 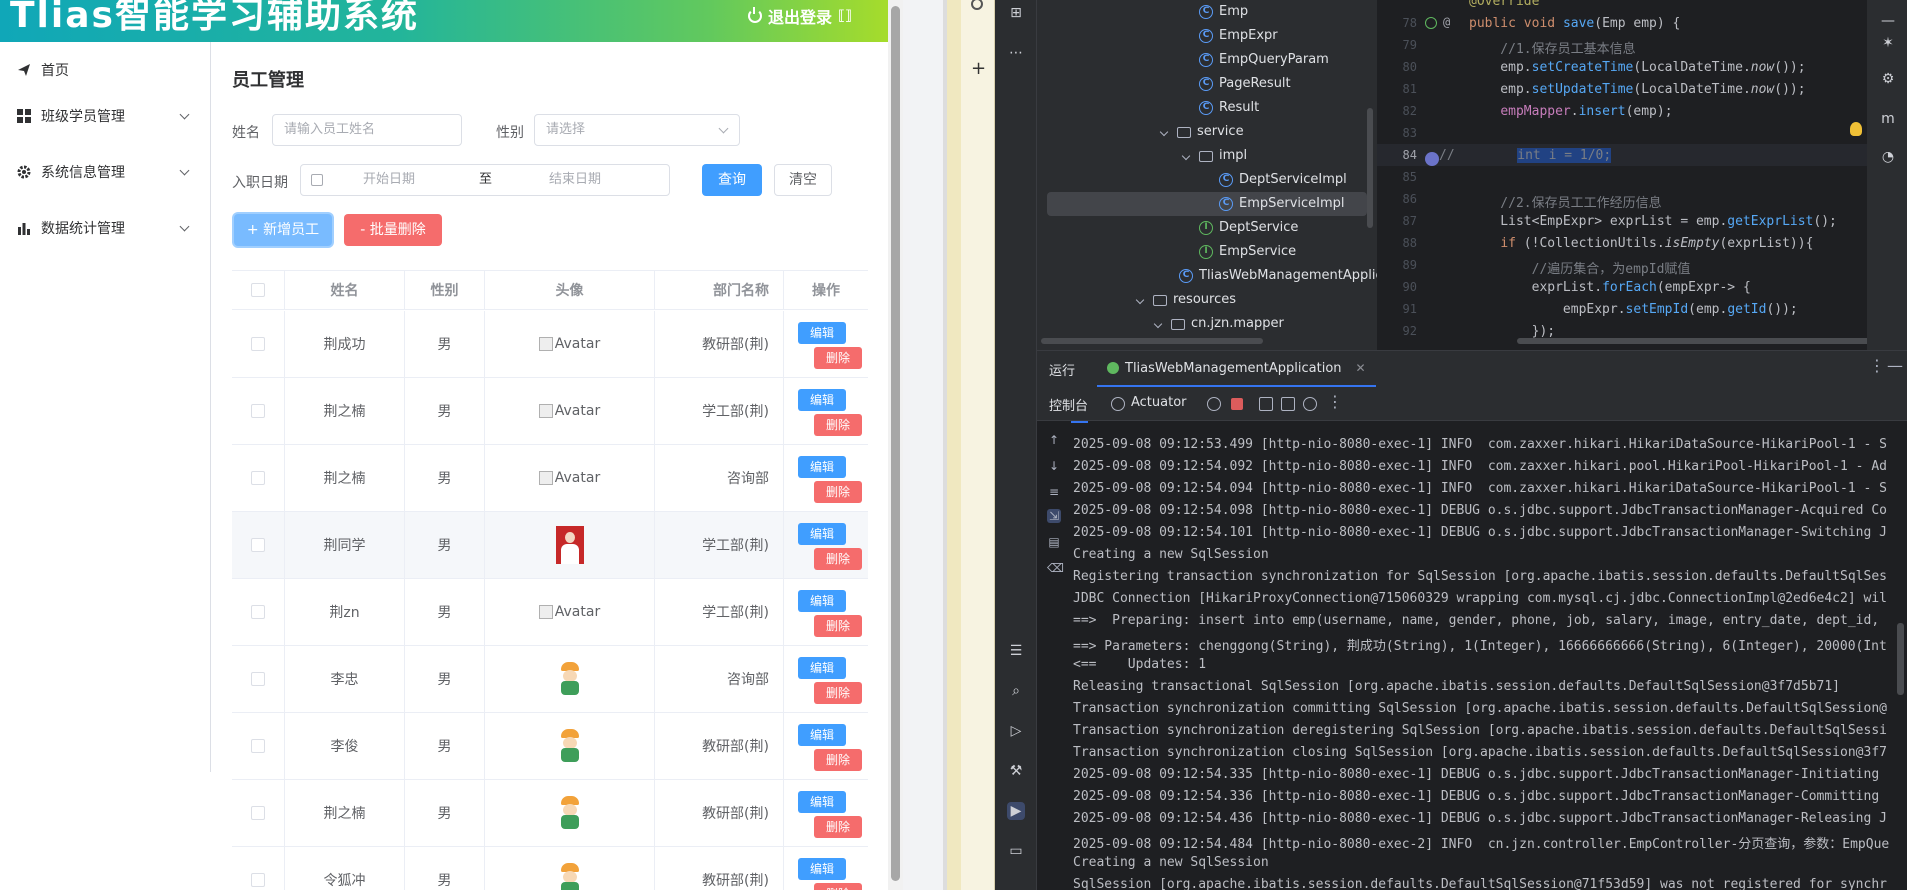 What do you see at coordinates (550, 344) in the screenshot?
I see `table-row: 荆成功 男 Avatar 教研部(荆) 编辑 删除` at bounding box center [550, 344].